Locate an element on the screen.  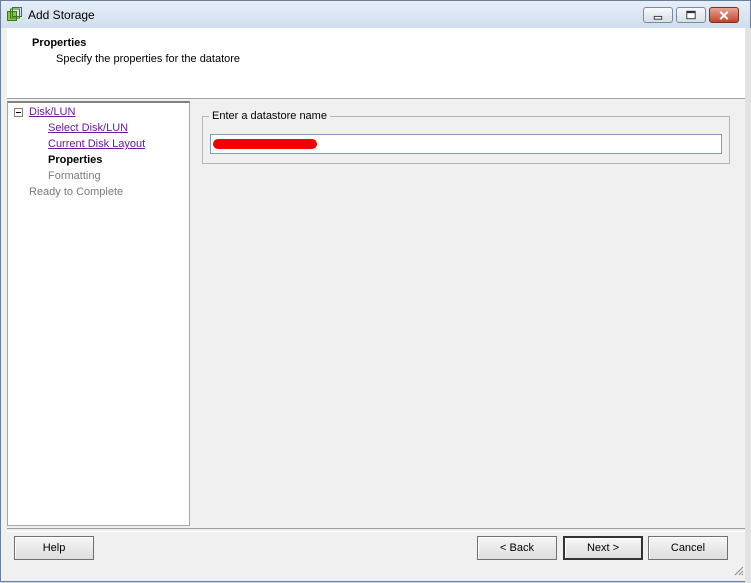
window-edge is located at coordinates (748, 305).